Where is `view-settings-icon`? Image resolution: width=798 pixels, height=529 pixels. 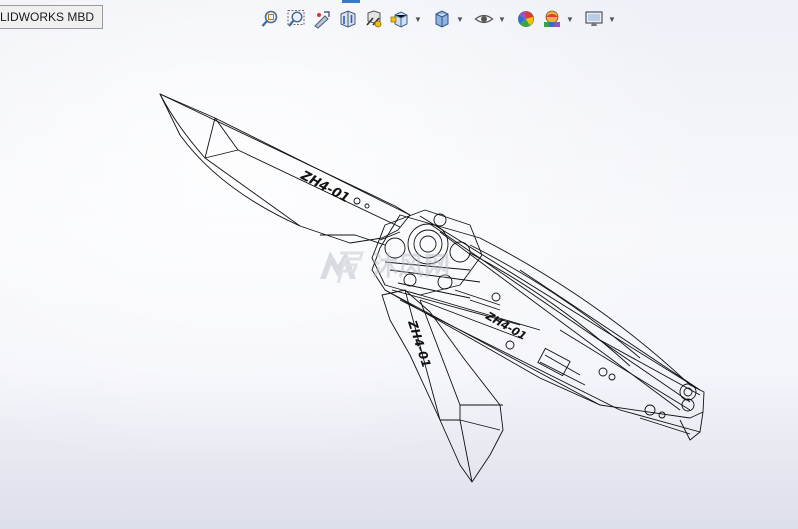
view-settings-icon is located at coordinates (594, 18).